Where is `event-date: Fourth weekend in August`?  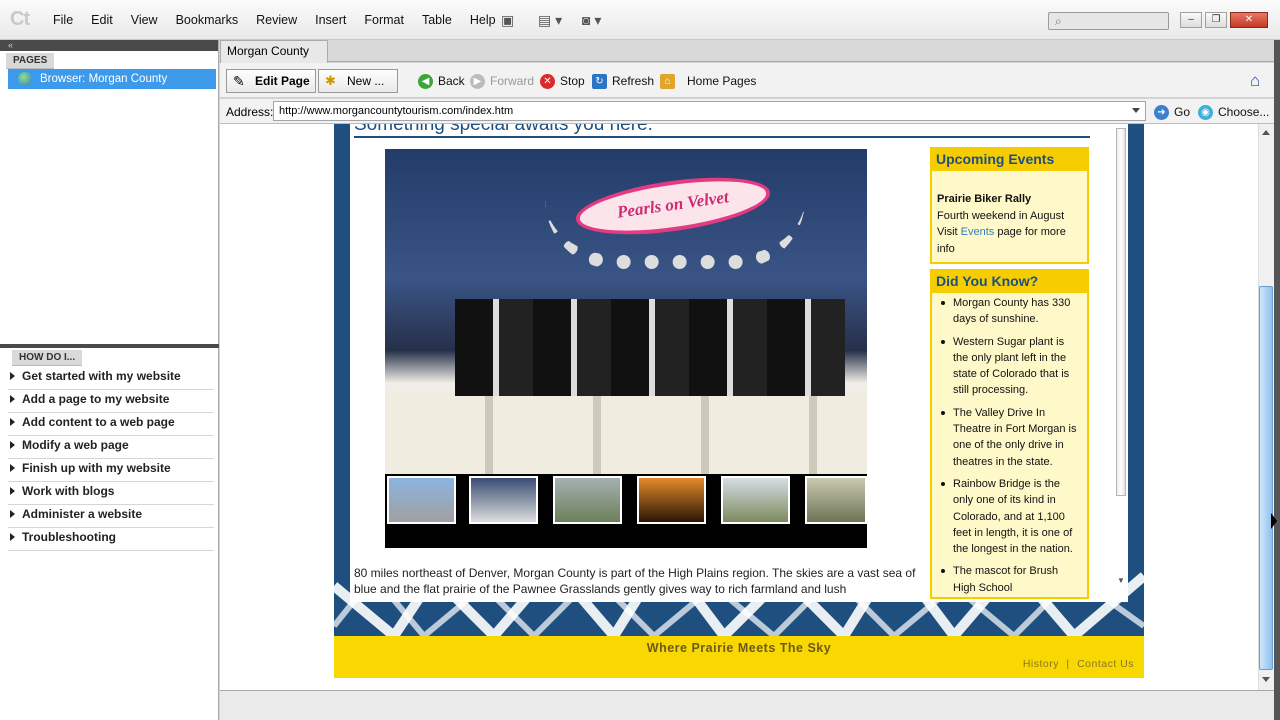
event-date: Fourth weekend in August is located at coordinates (1001, 215).